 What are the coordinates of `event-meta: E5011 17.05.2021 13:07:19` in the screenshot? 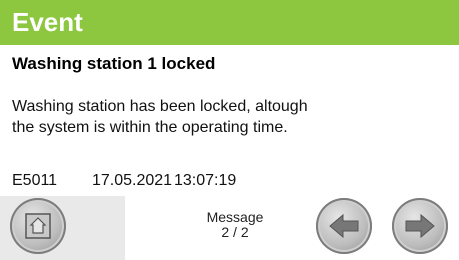 It's located at (124, 181).